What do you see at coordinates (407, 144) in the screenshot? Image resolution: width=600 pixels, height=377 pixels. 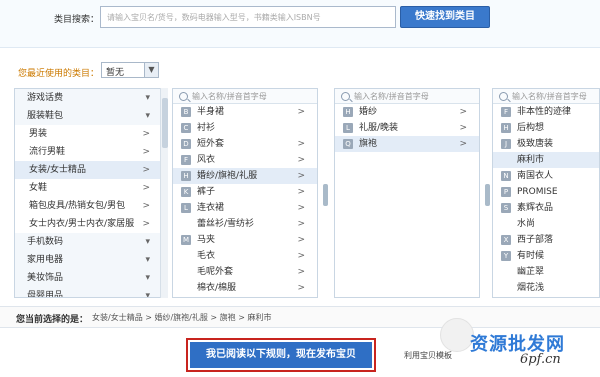 I see `category-item: Q 旗袍 >` at bounding box center [407, 144].